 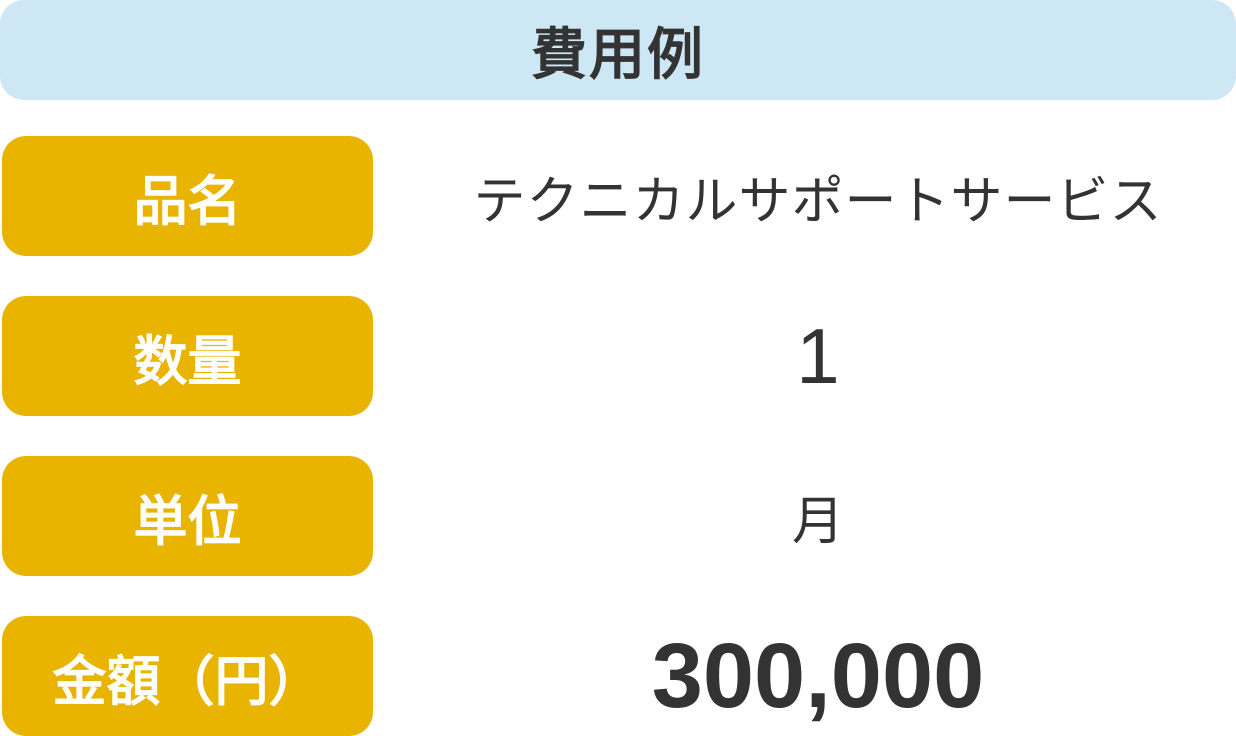 What do you see at coordinates (187, 361) in the screenshot?
I see `label-quantity: 数量` at bounding box center [187, 361].